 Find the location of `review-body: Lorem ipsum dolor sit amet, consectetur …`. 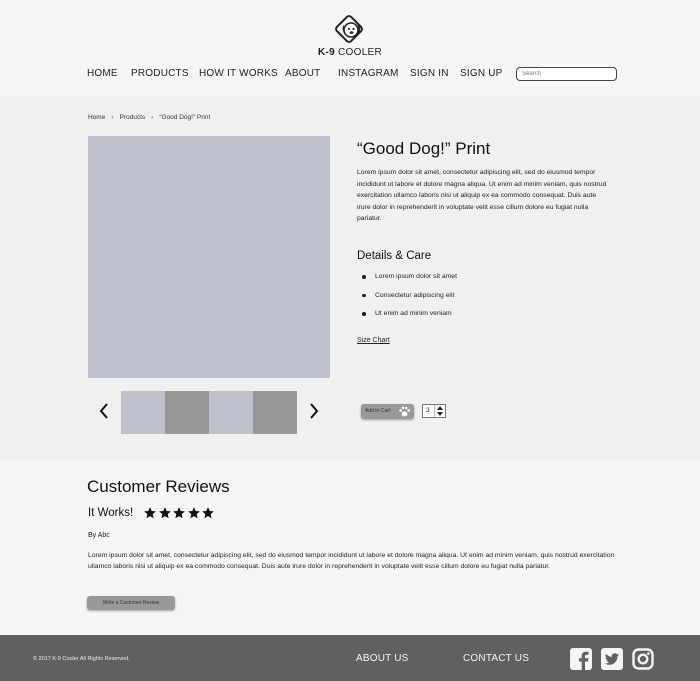

review-body: Lorem ipsum dolor sit amet, consectetur … is located at coordinates (351, 561).